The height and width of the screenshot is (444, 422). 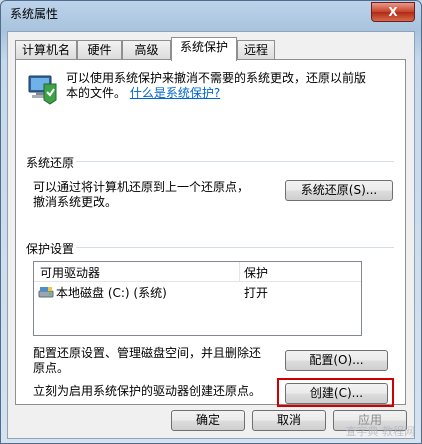 I want to click on local-disk-icon, so click(x=46, y=292).